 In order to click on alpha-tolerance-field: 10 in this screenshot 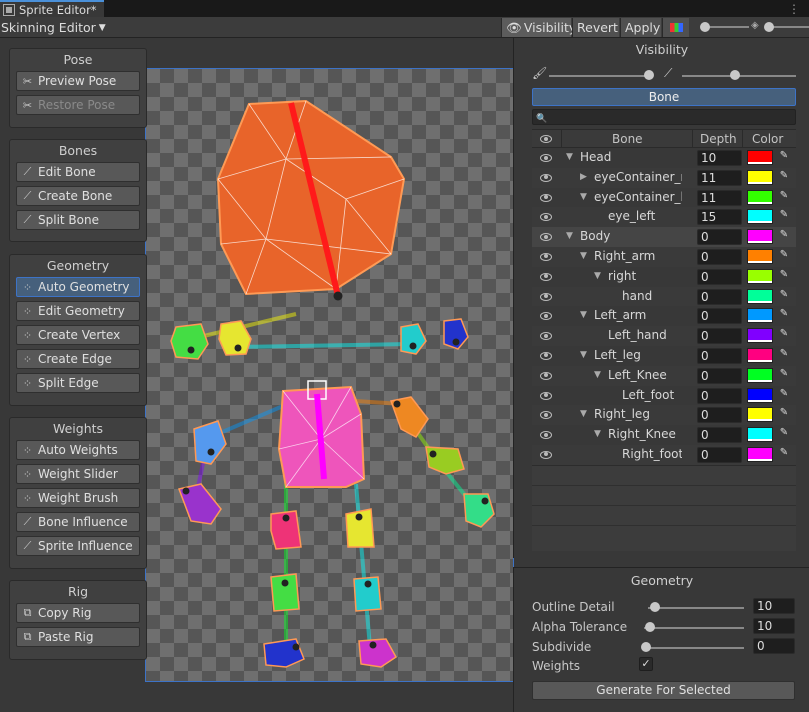, I will do `click(774, 626)`.